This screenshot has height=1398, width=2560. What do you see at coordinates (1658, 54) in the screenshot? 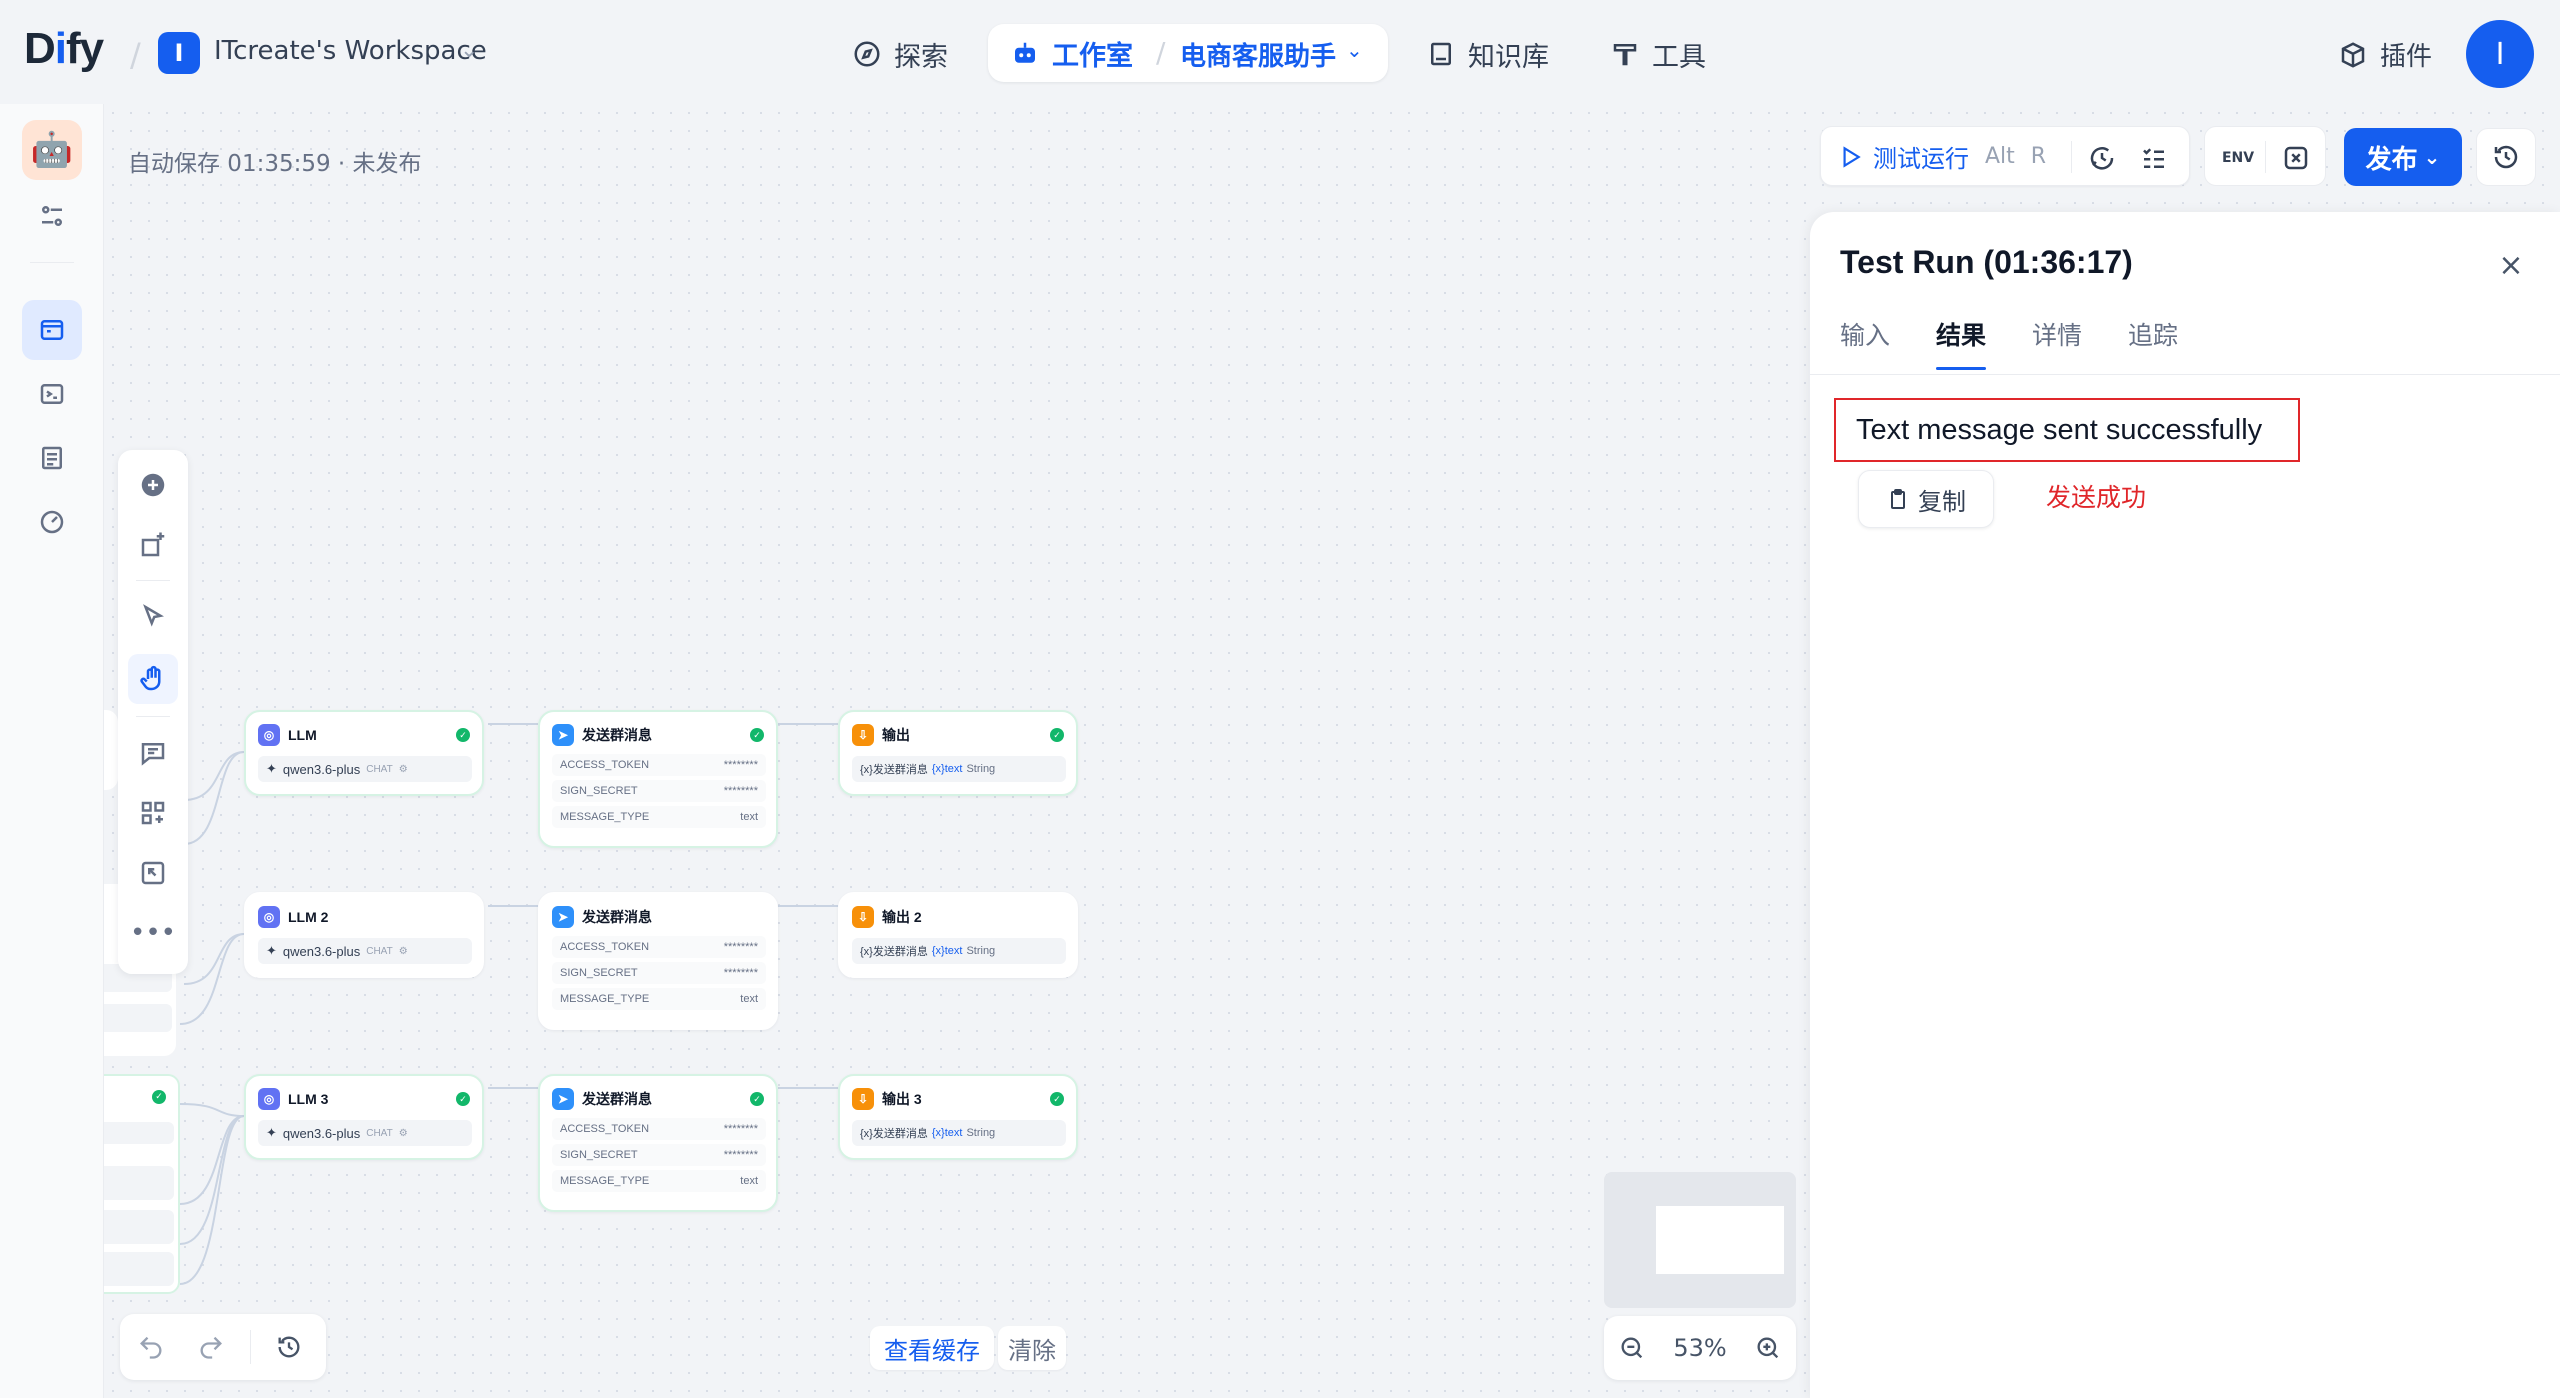
I see `nav-tools: 工具` at bounding box center [1658, 54].